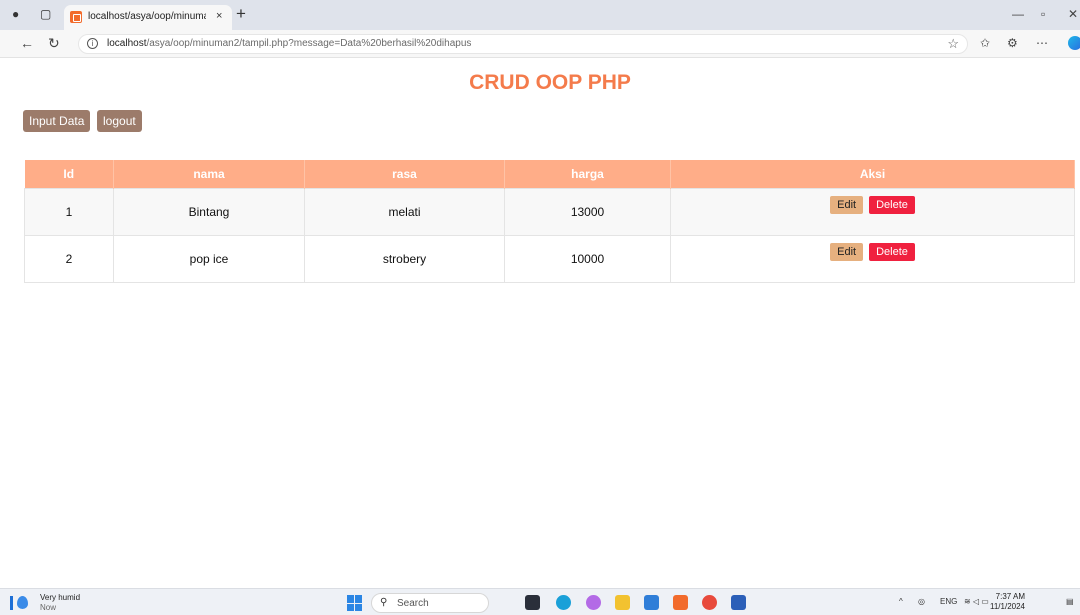  Describe the element at coordinates (550, 82) in the screenshot. I see `page-title: CRUD OOP PHP` at that location.